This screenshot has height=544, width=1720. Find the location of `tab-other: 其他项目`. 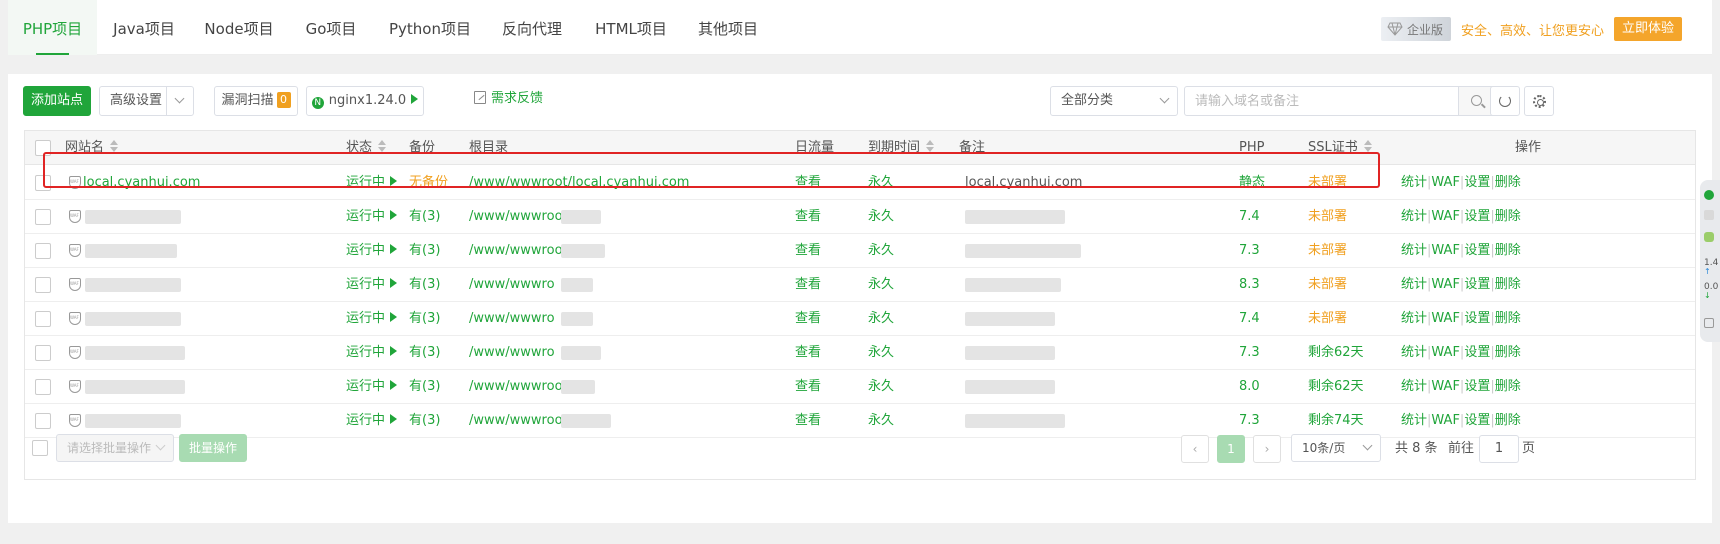

tab-other: 其他项目 is located at coordinates (728, 27).